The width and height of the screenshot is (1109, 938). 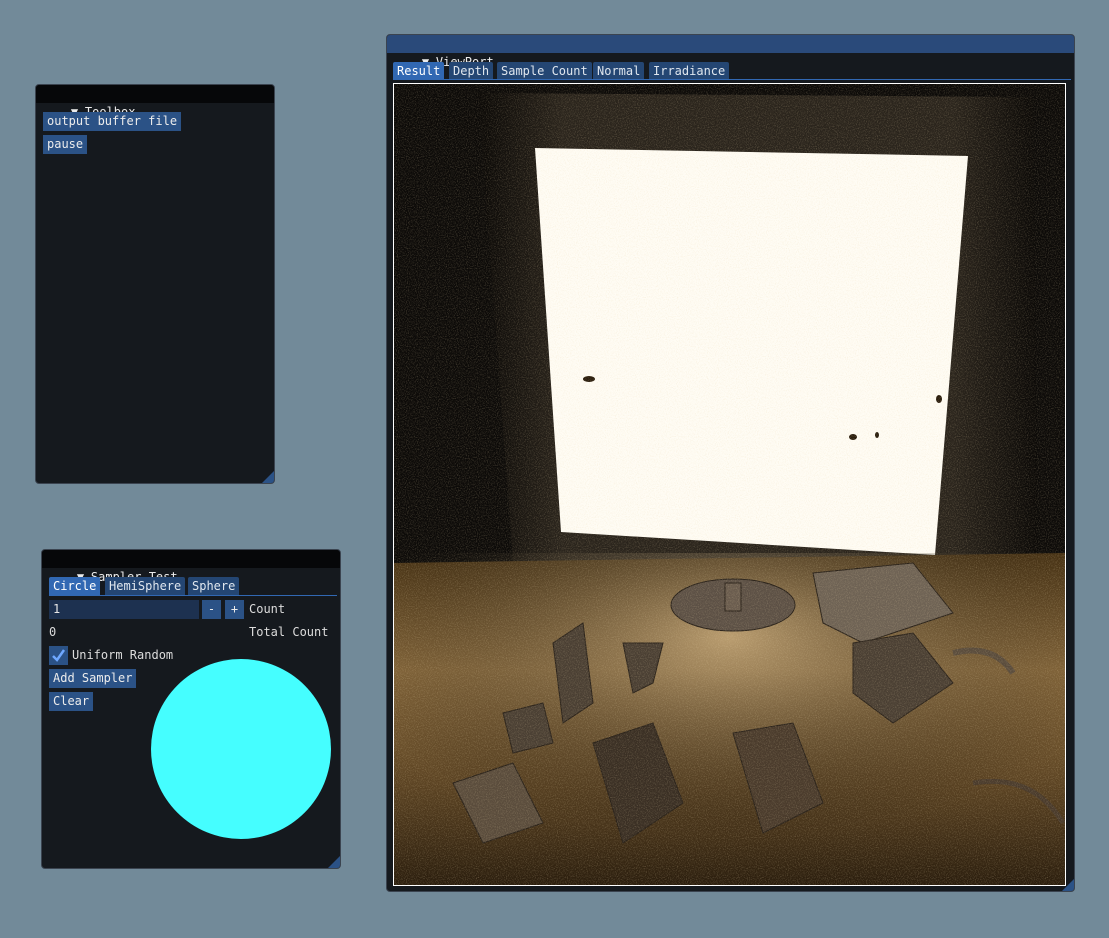 What do you see at coordinates (75, 586) in the screenshot?
I see `tab-circle: Circle` at bounding box center [75, 586].